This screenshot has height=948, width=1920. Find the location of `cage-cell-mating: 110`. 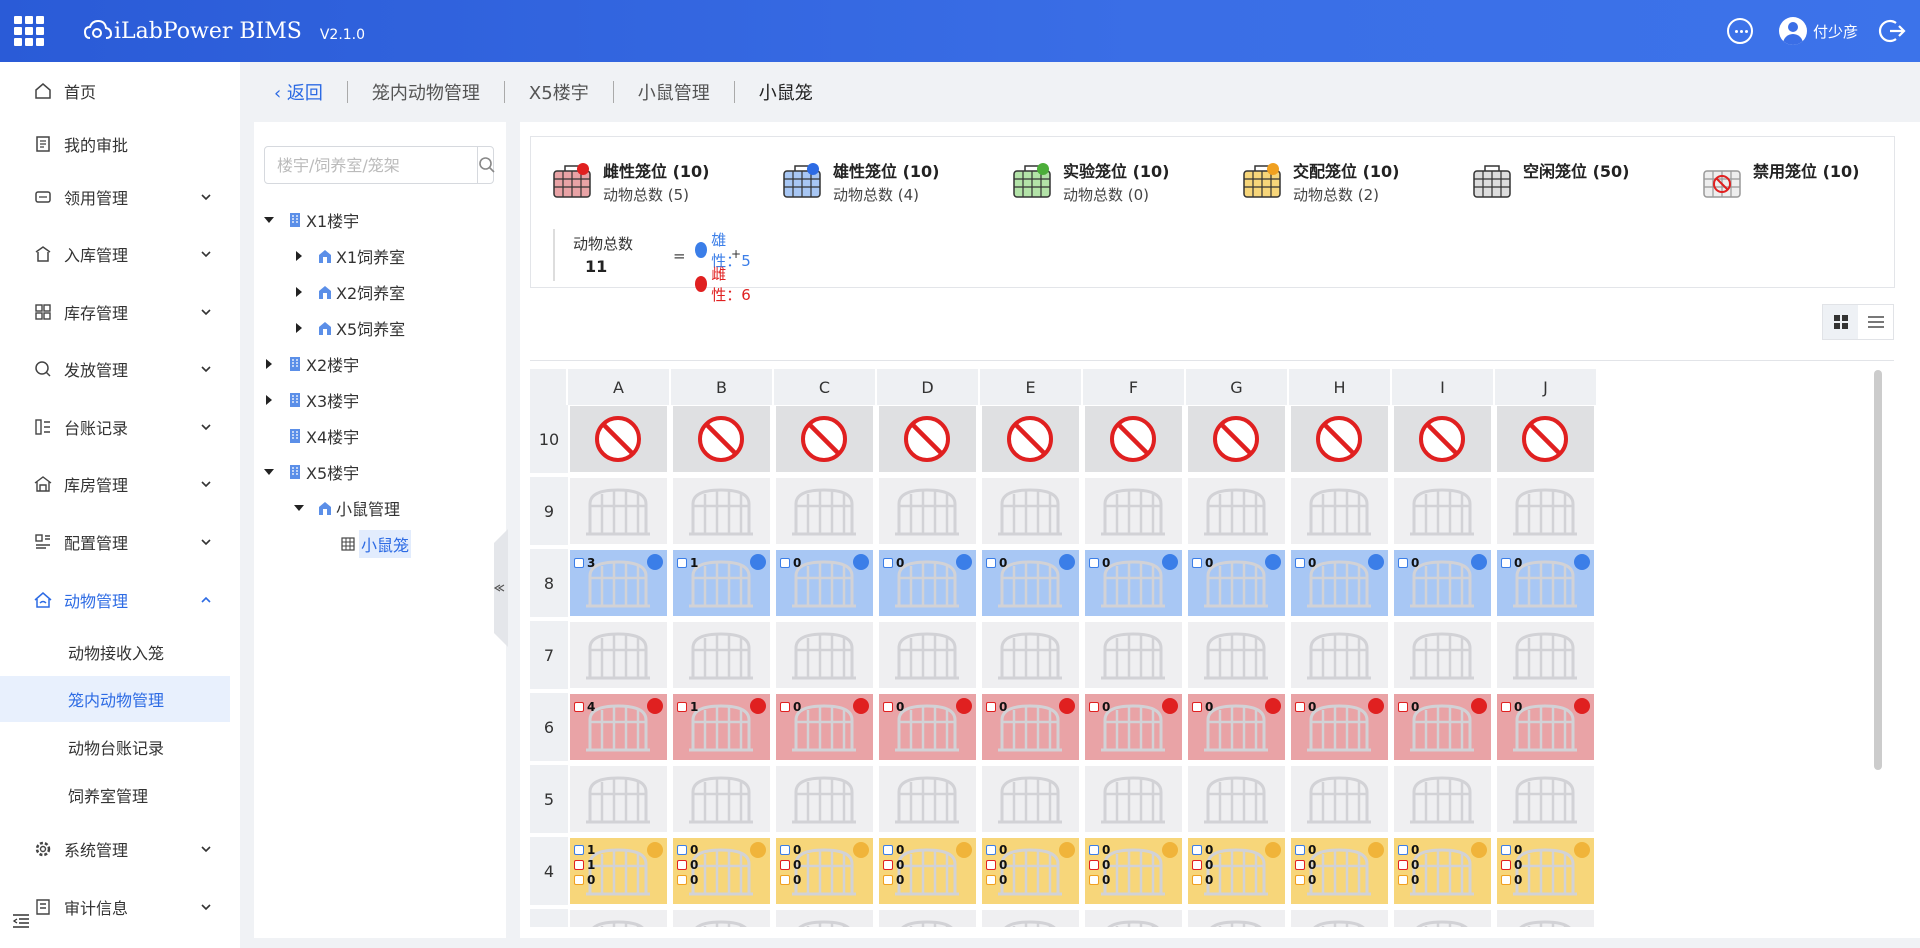

cage-cell-mating: 110 is located at coordinates (618, 871).